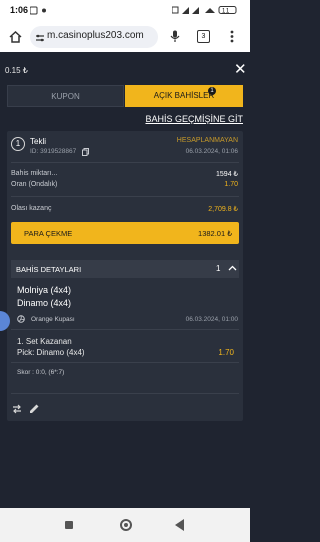 The width and height of the screenshot is (320, 542). What do you see at coordinates (19, 10) in the screenshot?
I see `status-time: 1:06` at bounding box center [19, 10].